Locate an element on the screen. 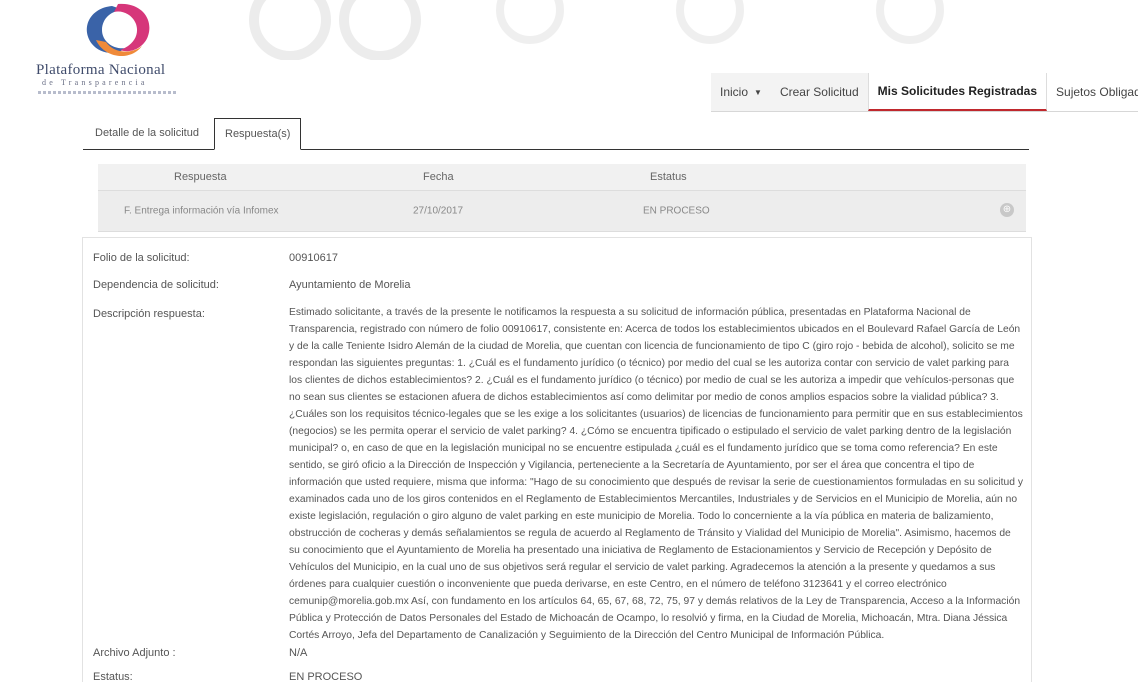 This screenshot has height=683, width=1138. tab-respuestas: Respuesta(s) is located at coordinates (258, 134).